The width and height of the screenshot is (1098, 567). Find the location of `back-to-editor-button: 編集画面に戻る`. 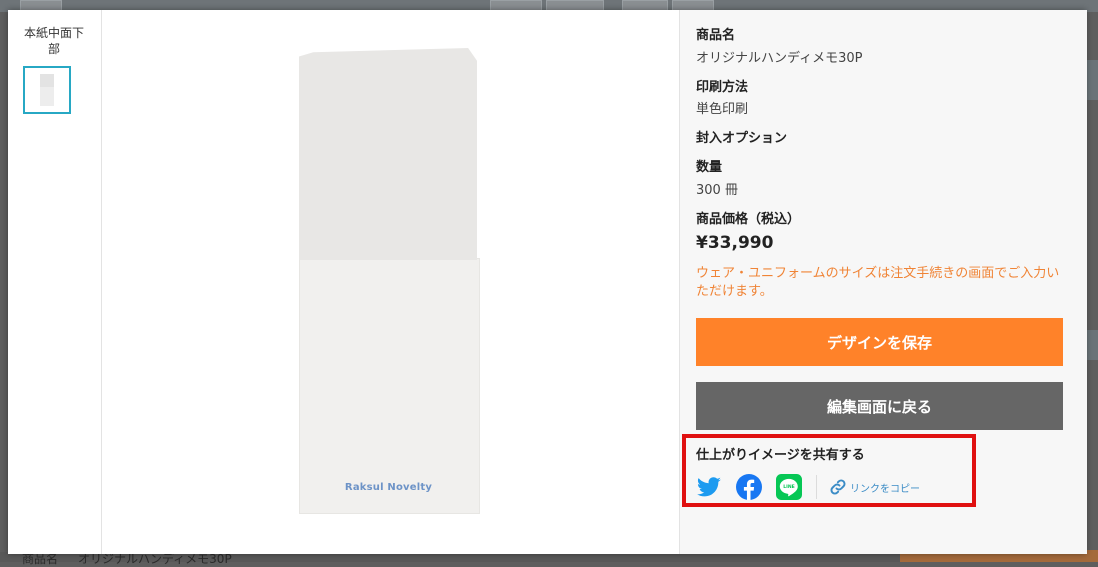

back-to-editor-button: 編集画面に戻る is located at coordinates (879, 406).